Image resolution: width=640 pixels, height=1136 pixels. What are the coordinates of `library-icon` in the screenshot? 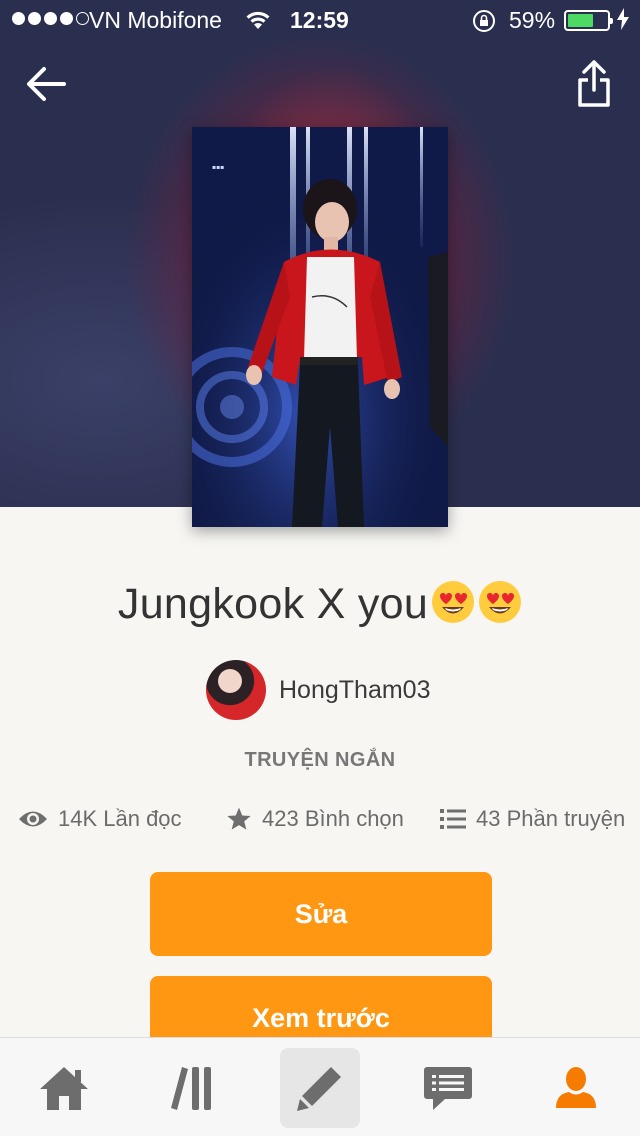 It's located at (191, 1088).